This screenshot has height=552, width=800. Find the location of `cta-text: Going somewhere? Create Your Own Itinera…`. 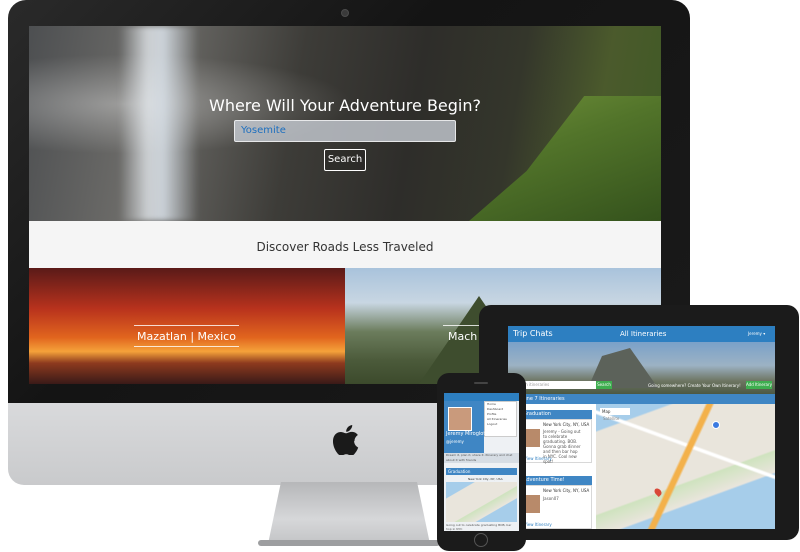

cta-text: Going somewhere? Create Your Own Itinera… is located at coordinates (694, 385).